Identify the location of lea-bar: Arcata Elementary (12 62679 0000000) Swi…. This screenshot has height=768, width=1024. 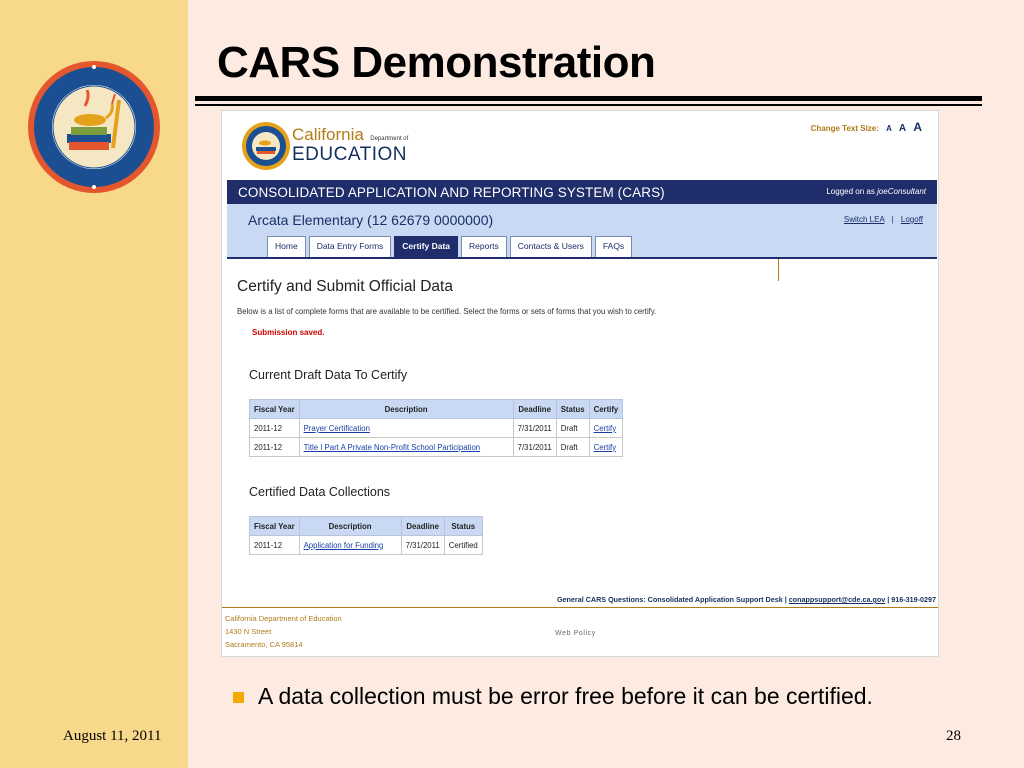
(582, 231).